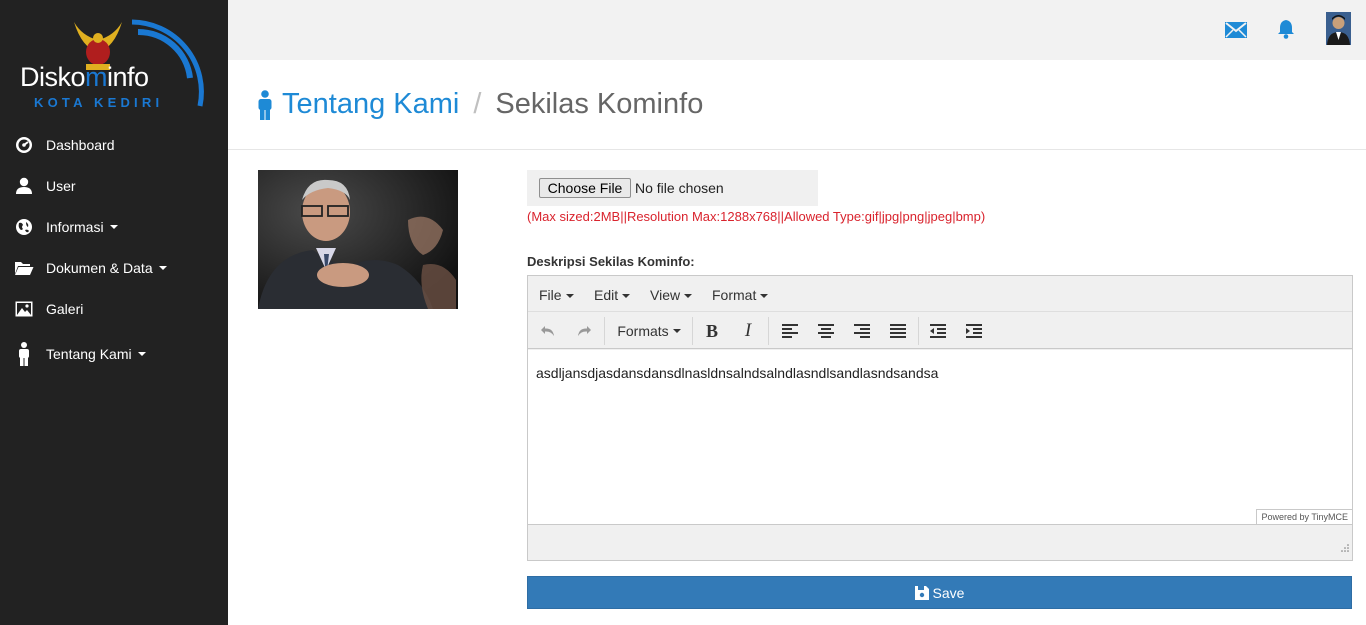 The height and width of the screenshot is (625, 1366). What do you see at coordinates (1236, 32) in the screenshot?
I see `mail-icon` at bounding box center [1236, 32].